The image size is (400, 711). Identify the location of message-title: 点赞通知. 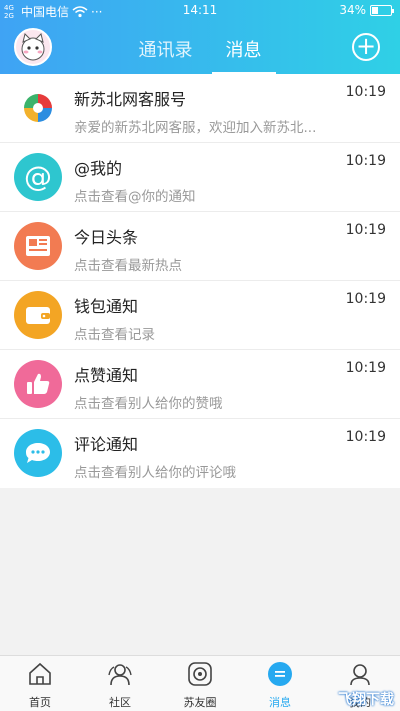
(106, 375).